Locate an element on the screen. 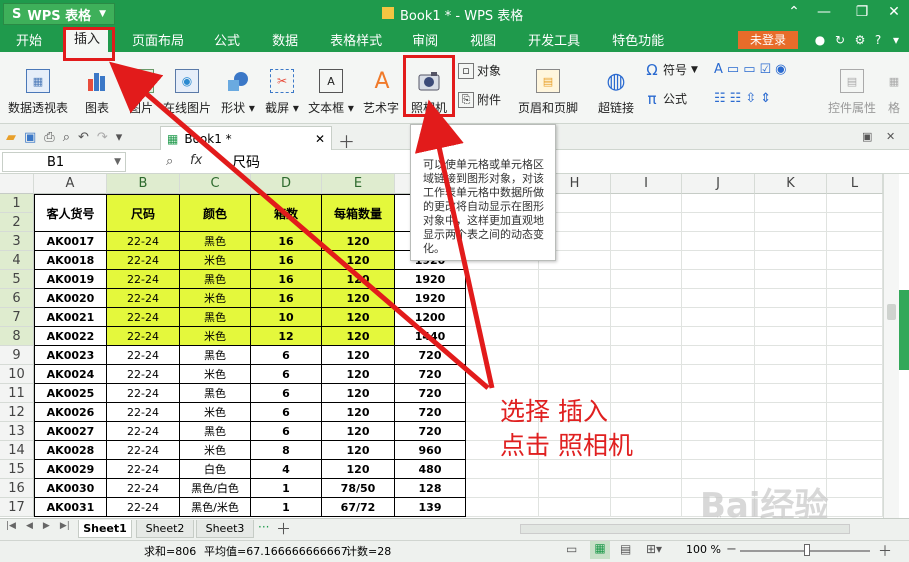 Image resolution: width=909 pixels, height=562 pixels. zoom-in-icon: ＋ is located at coordinates (885, 551).